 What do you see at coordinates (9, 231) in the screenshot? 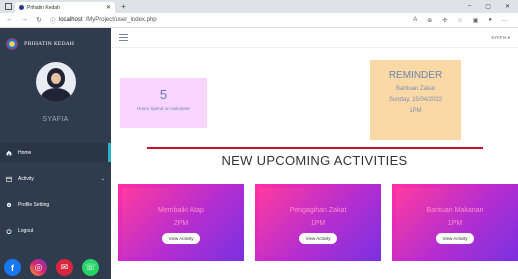
I see `power-icon` at bounding box center [9, 231].